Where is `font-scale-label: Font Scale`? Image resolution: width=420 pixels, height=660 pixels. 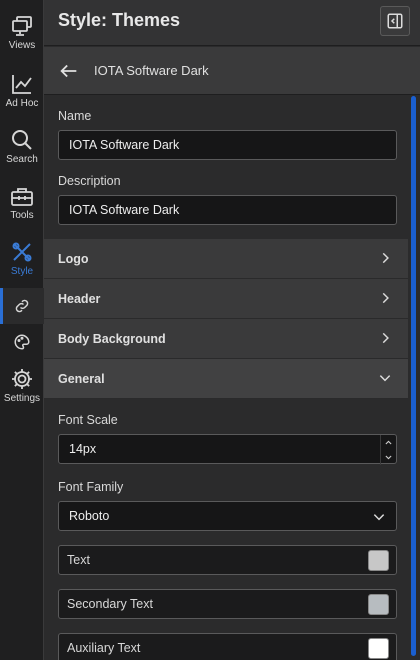 font-scale-label: Font Scale is located at coordinates (88, 420).